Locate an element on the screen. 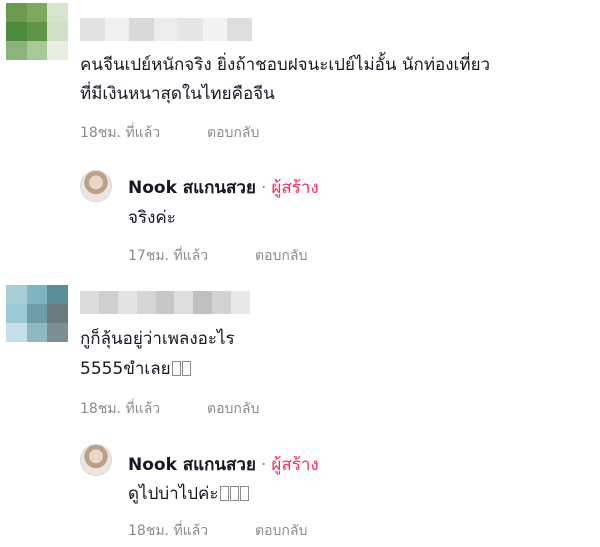 The image size is (600, 547). reply-text: ดูไปบ่าไปค่ะ is located at coordinates (188, 494).